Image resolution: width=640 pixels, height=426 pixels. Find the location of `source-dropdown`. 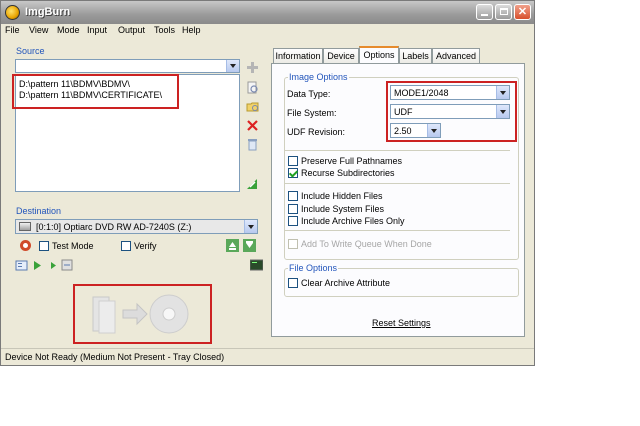

source-dropdown is located at coordinates (127, 66).